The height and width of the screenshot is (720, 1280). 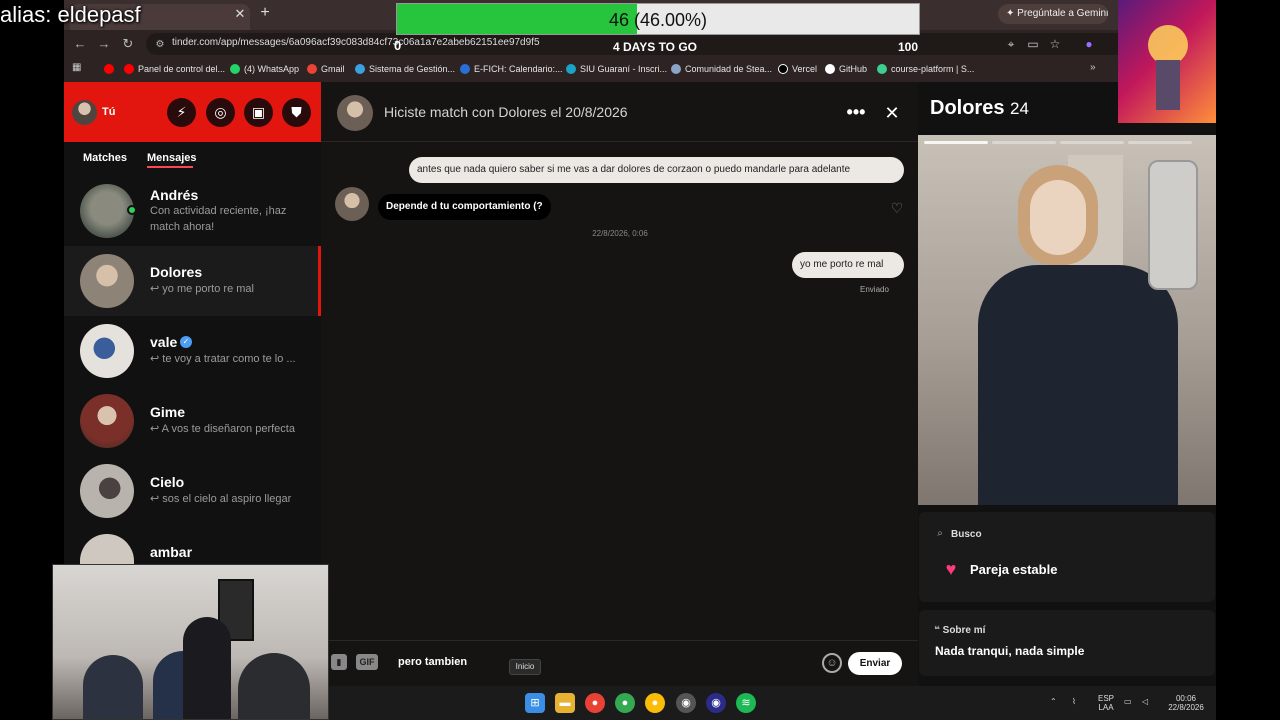 What do you see at coordinates (265, 13) in the screenshot?
I see `new-tab-icon: +` at bounding box center [265, 13].